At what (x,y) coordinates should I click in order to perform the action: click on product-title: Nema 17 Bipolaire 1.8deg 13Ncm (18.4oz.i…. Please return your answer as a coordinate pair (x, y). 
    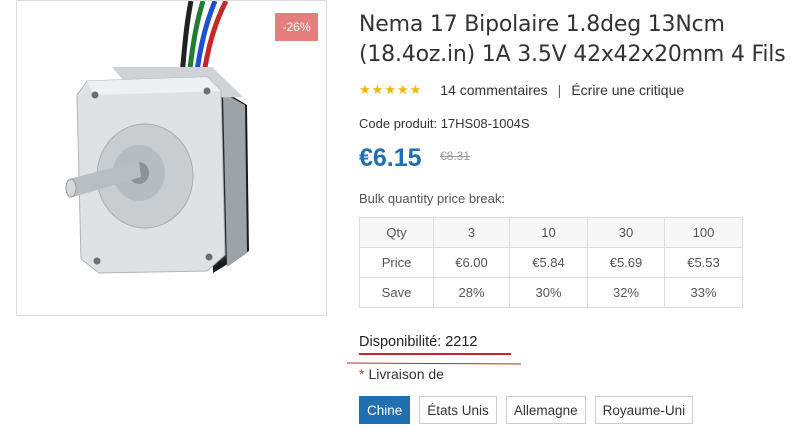
    Looking at the image, I should click on (572, 39).